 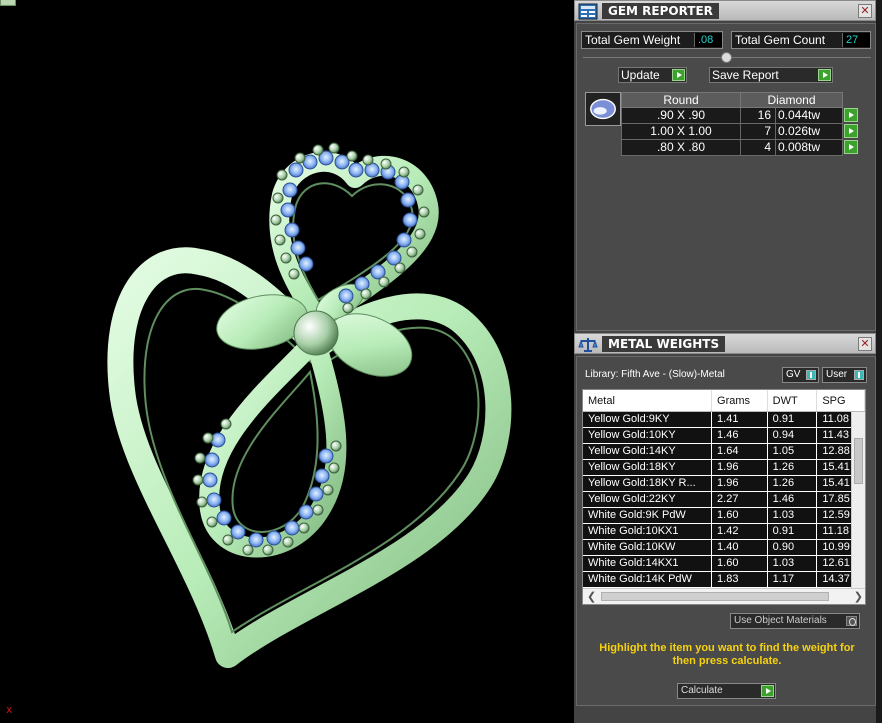 What do you see at coordinates (316, 333) in the screenshot?
I see `center-ball` at bounding box center [316, 333].